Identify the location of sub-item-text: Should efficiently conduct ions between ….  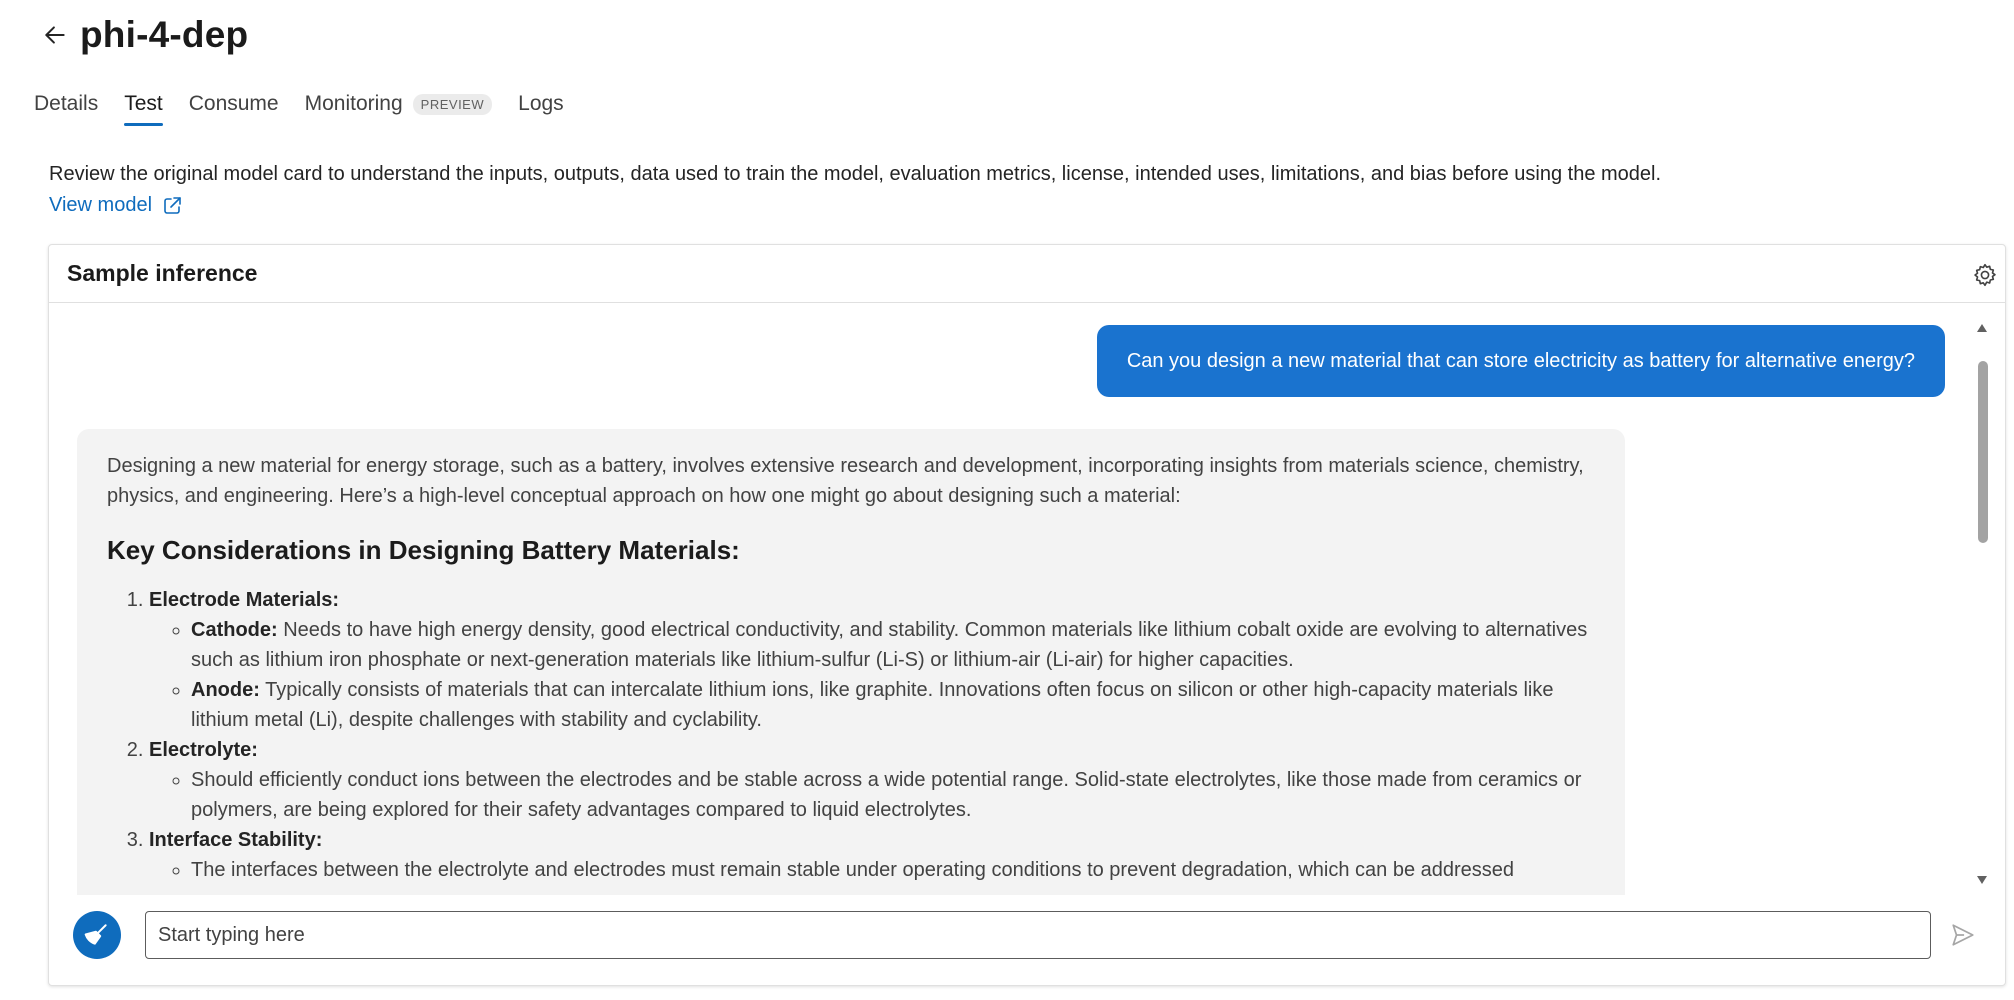
(886, 795).